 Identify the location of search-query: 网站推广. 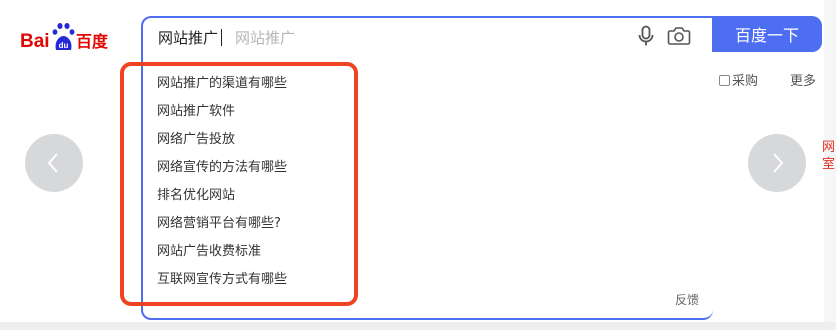
(188, 38).